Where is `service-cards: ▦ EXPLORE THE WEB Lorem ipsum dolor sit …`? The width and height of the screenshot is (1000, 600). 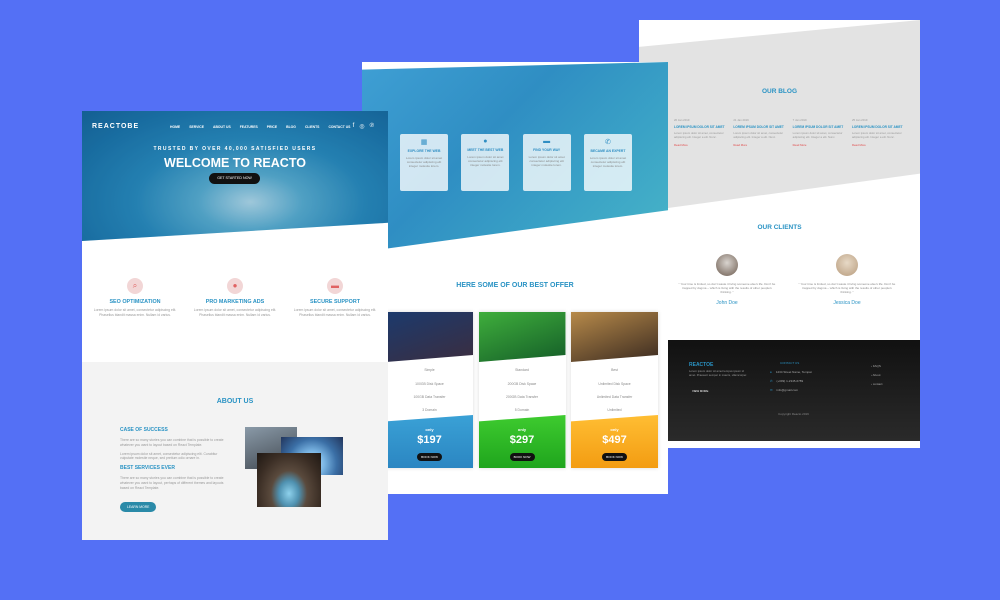
service-cards: ▦ EXPLORE THE WEB Lorem ipsum dolor sit … is located at coordinates (516, 162).